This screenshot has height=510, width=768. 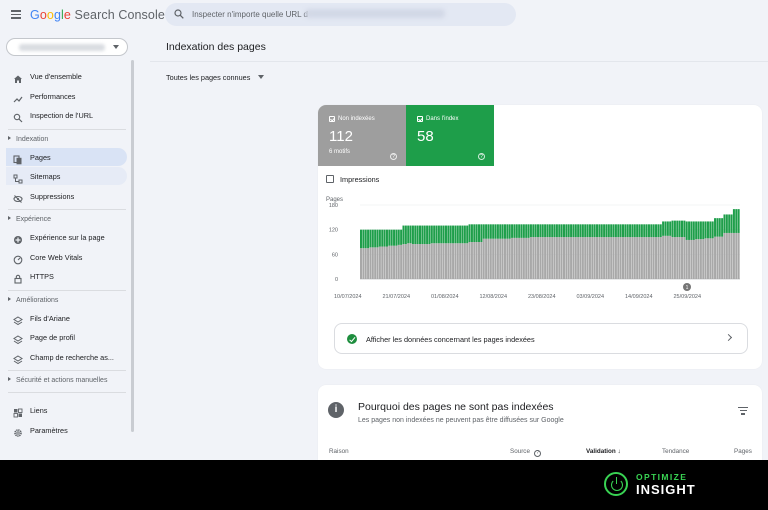 I want to click on indexed-count: 58, so click(x=425, y=136).